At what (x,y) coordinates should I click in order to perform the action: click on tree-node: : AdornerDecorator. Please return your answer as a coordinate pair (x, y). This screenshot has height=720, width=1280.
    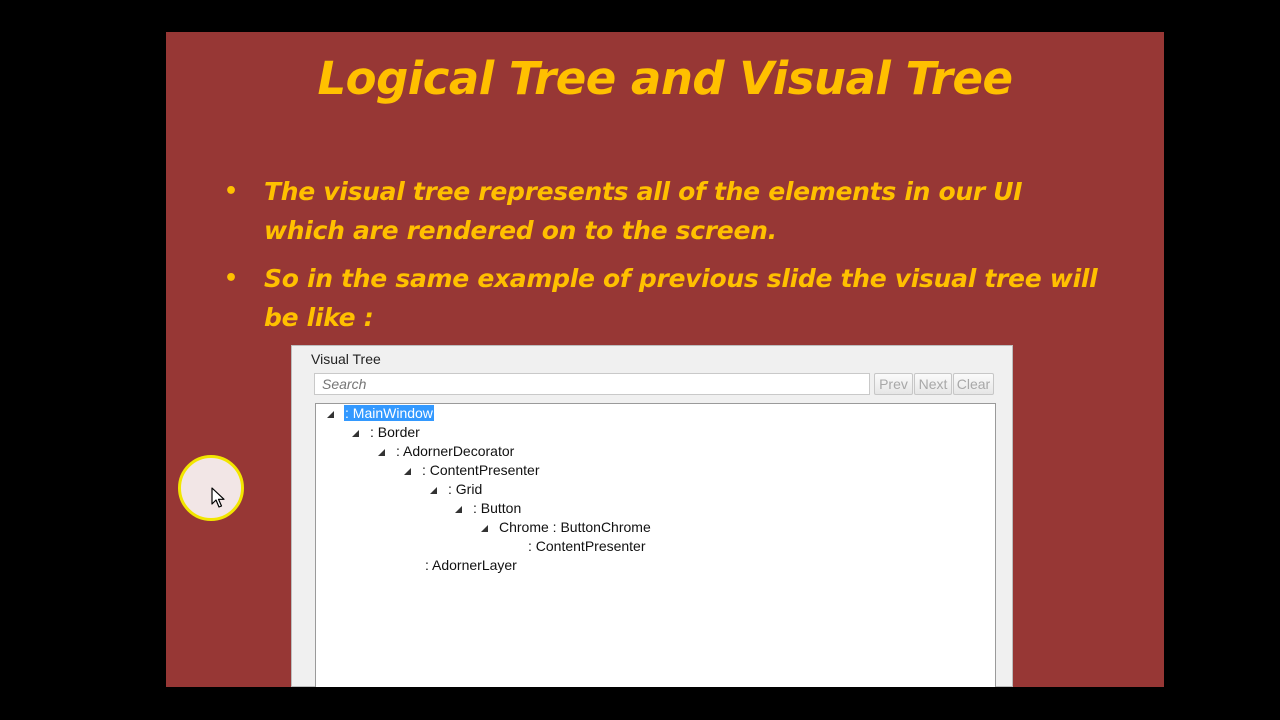
    Looking at the image, I should click on (446, 451).